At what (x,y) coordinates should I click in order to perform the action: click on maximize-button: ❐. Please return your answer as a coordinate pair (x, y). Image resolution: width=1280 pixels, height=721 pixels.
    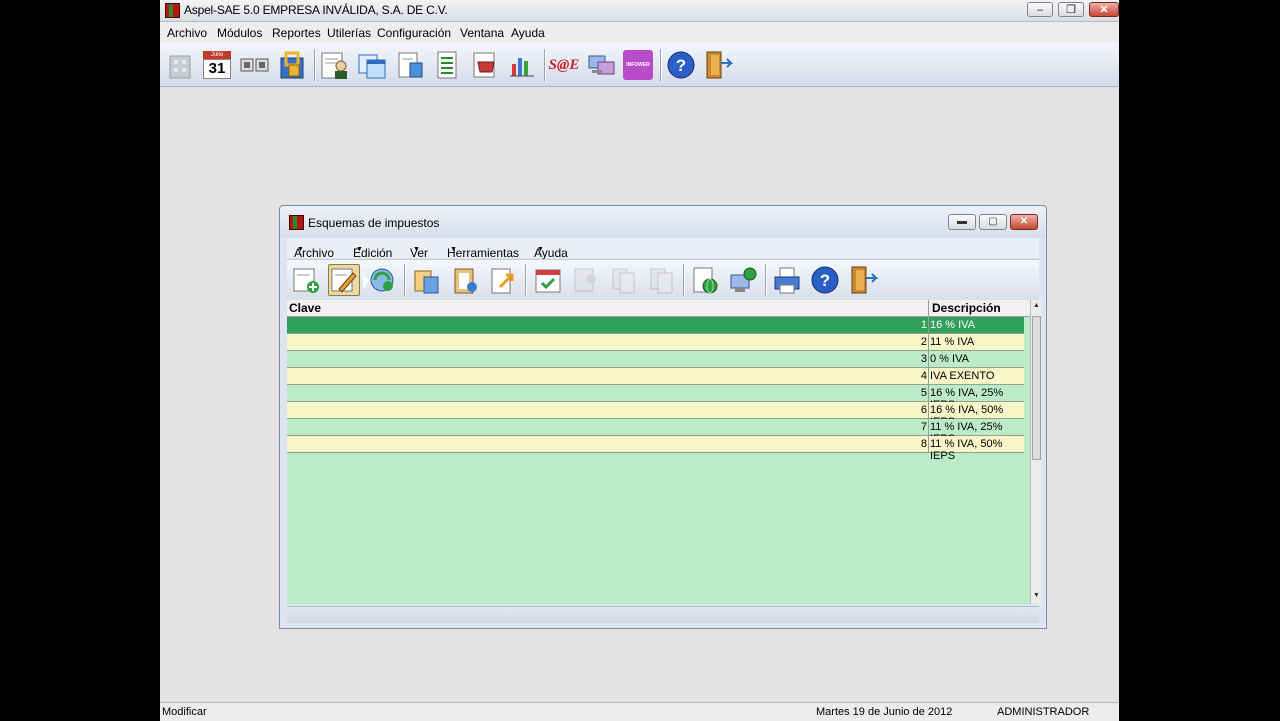
    Looking at the image, I should click on (1071, 9).